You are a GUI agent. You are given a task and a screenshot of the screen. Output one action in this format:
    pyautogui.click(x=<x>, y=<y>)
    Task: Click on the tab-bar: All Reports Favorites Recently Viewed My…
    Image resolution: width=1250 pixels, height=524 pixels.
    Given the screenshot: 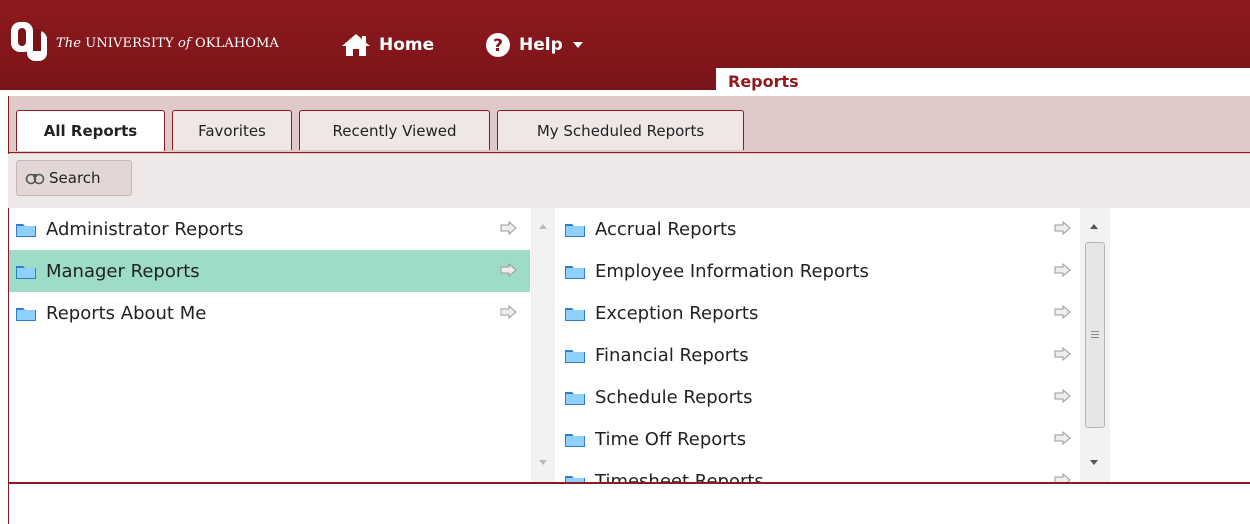 What is the action you would take?
    pyautogui.click(x=629, y=125)
    